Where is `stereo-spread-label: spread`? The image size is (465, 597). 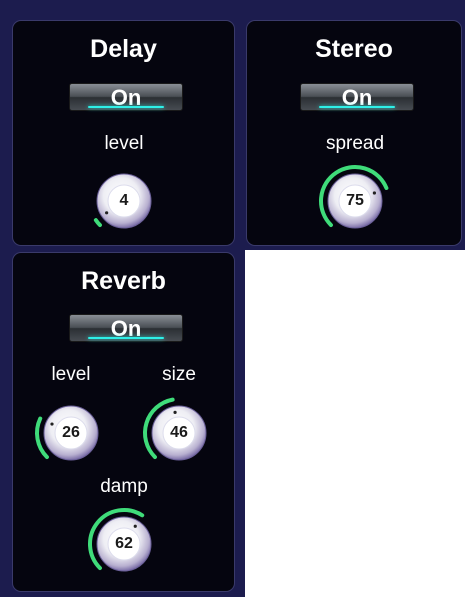
stereo-spread-label: spread is located at coordinates (355, 143).